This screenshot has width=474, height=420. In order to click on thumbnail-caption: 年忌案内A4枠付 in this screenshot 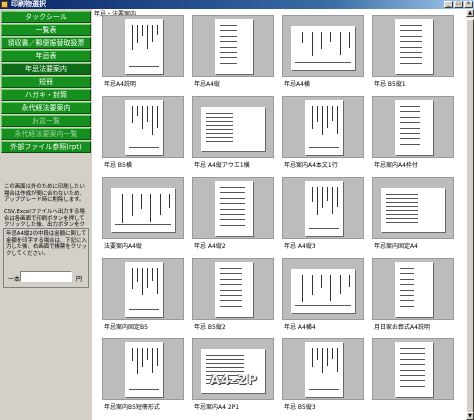, I will do `click(396, 165)`.